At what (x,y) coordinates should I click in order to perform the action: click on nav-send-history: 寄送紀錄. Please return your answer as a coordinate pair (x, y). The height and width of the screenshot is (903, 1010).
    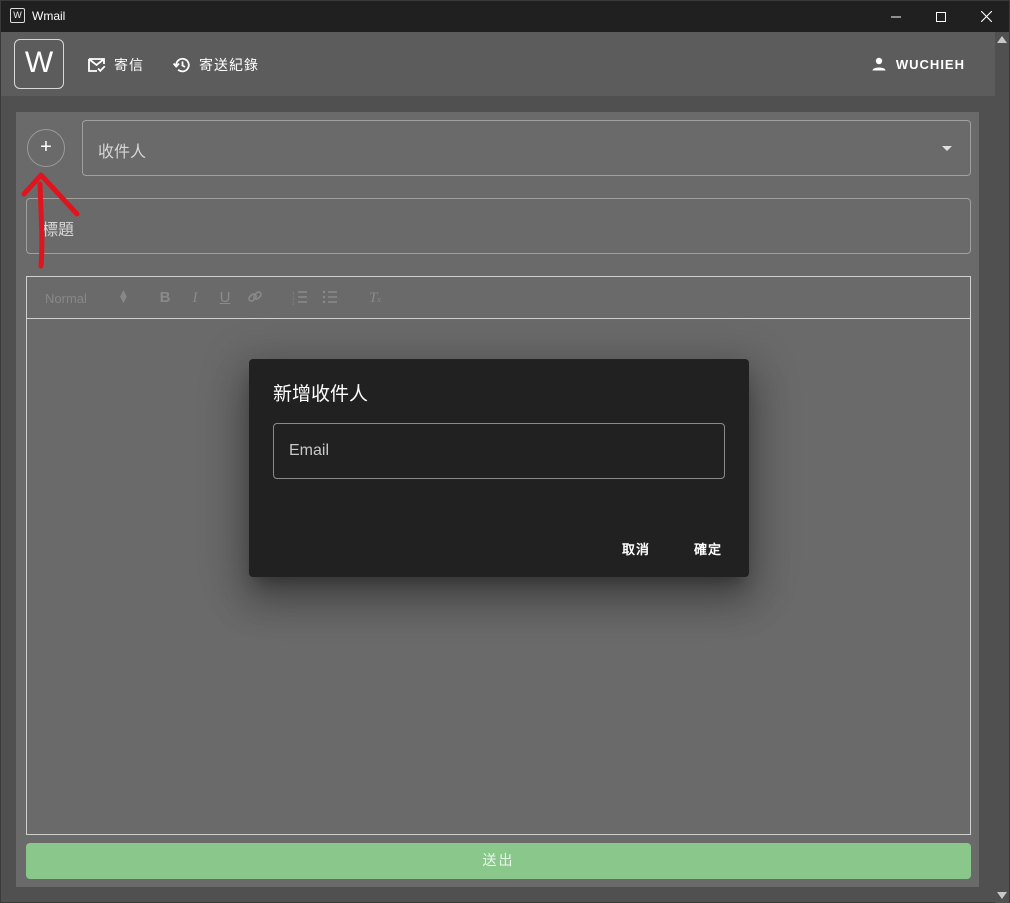
    Looking at the image, I should click on (216, 65).